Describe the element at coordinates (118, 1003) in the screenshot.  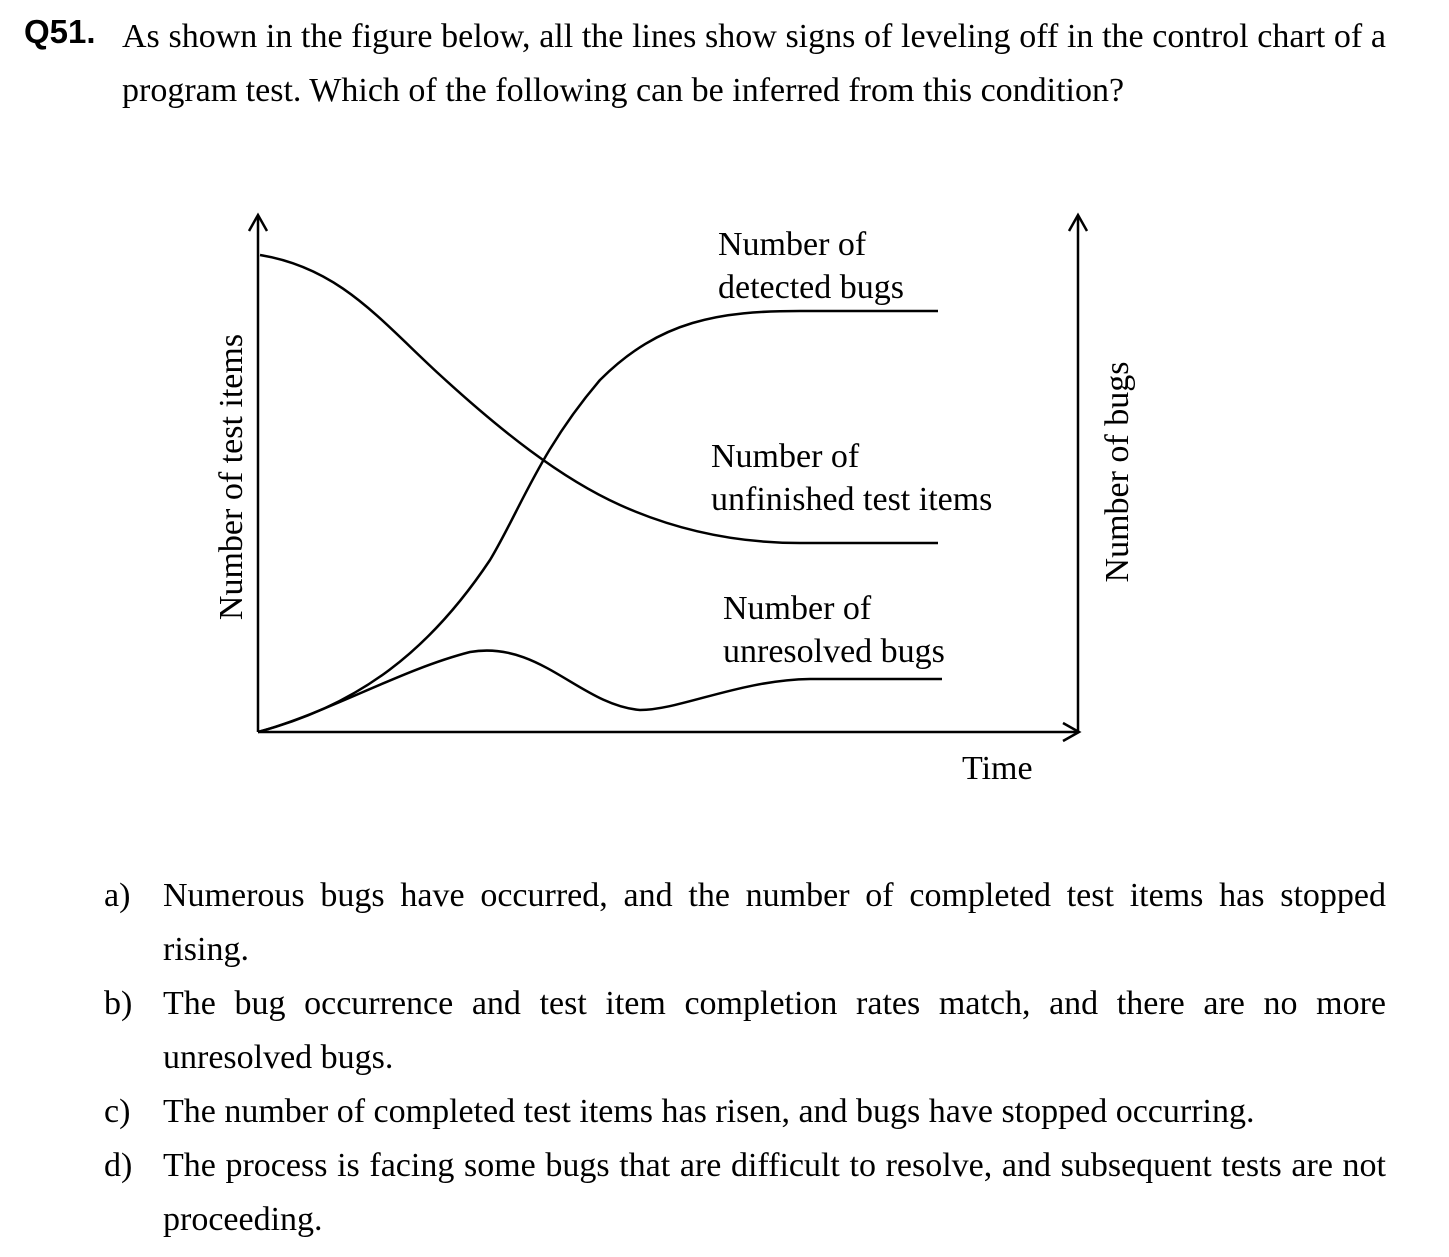
I see `option-b-label: b)` at that location.